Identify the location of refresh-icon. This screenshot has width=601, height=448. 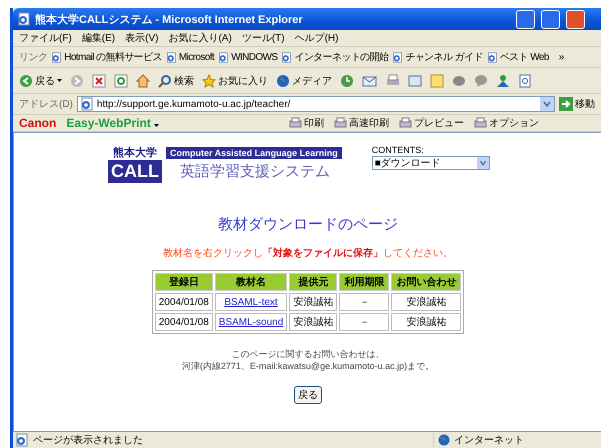
(121, 81).